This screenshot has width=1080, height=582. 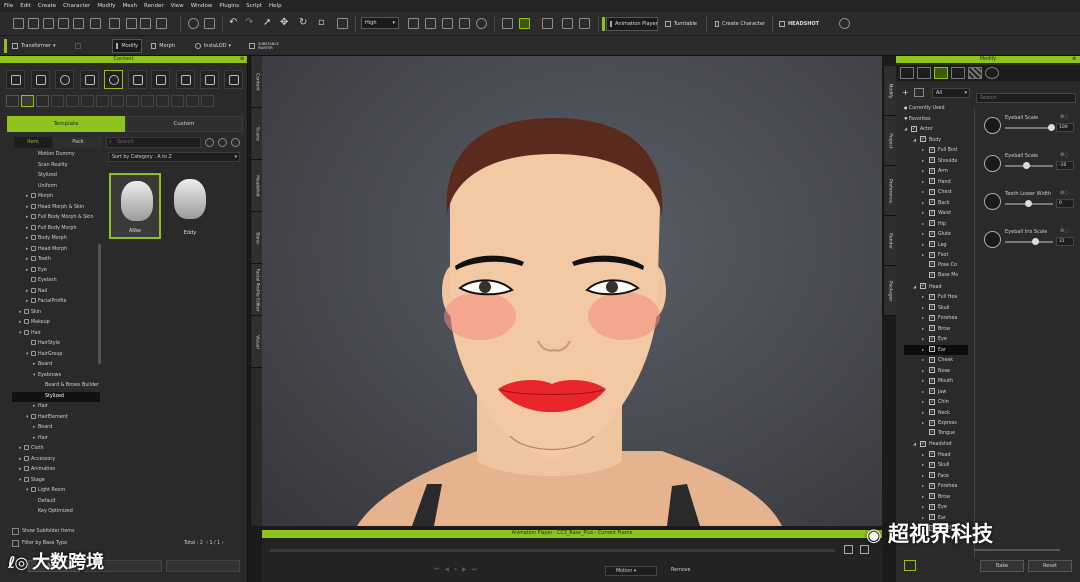 I want to click on modify-tree-item: ◢ Headshot, so click(x=936, y=444).